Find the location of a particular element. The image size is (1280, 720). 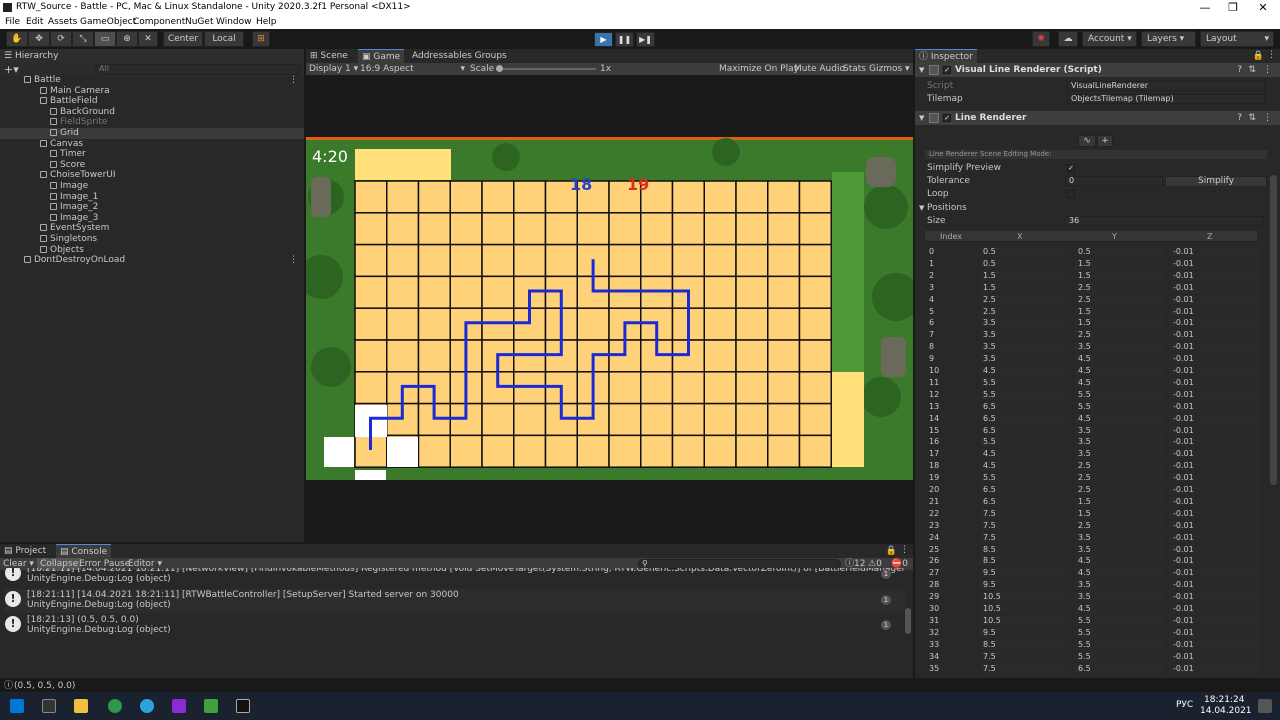

explorer-icon is located at coordinates (81, 706).